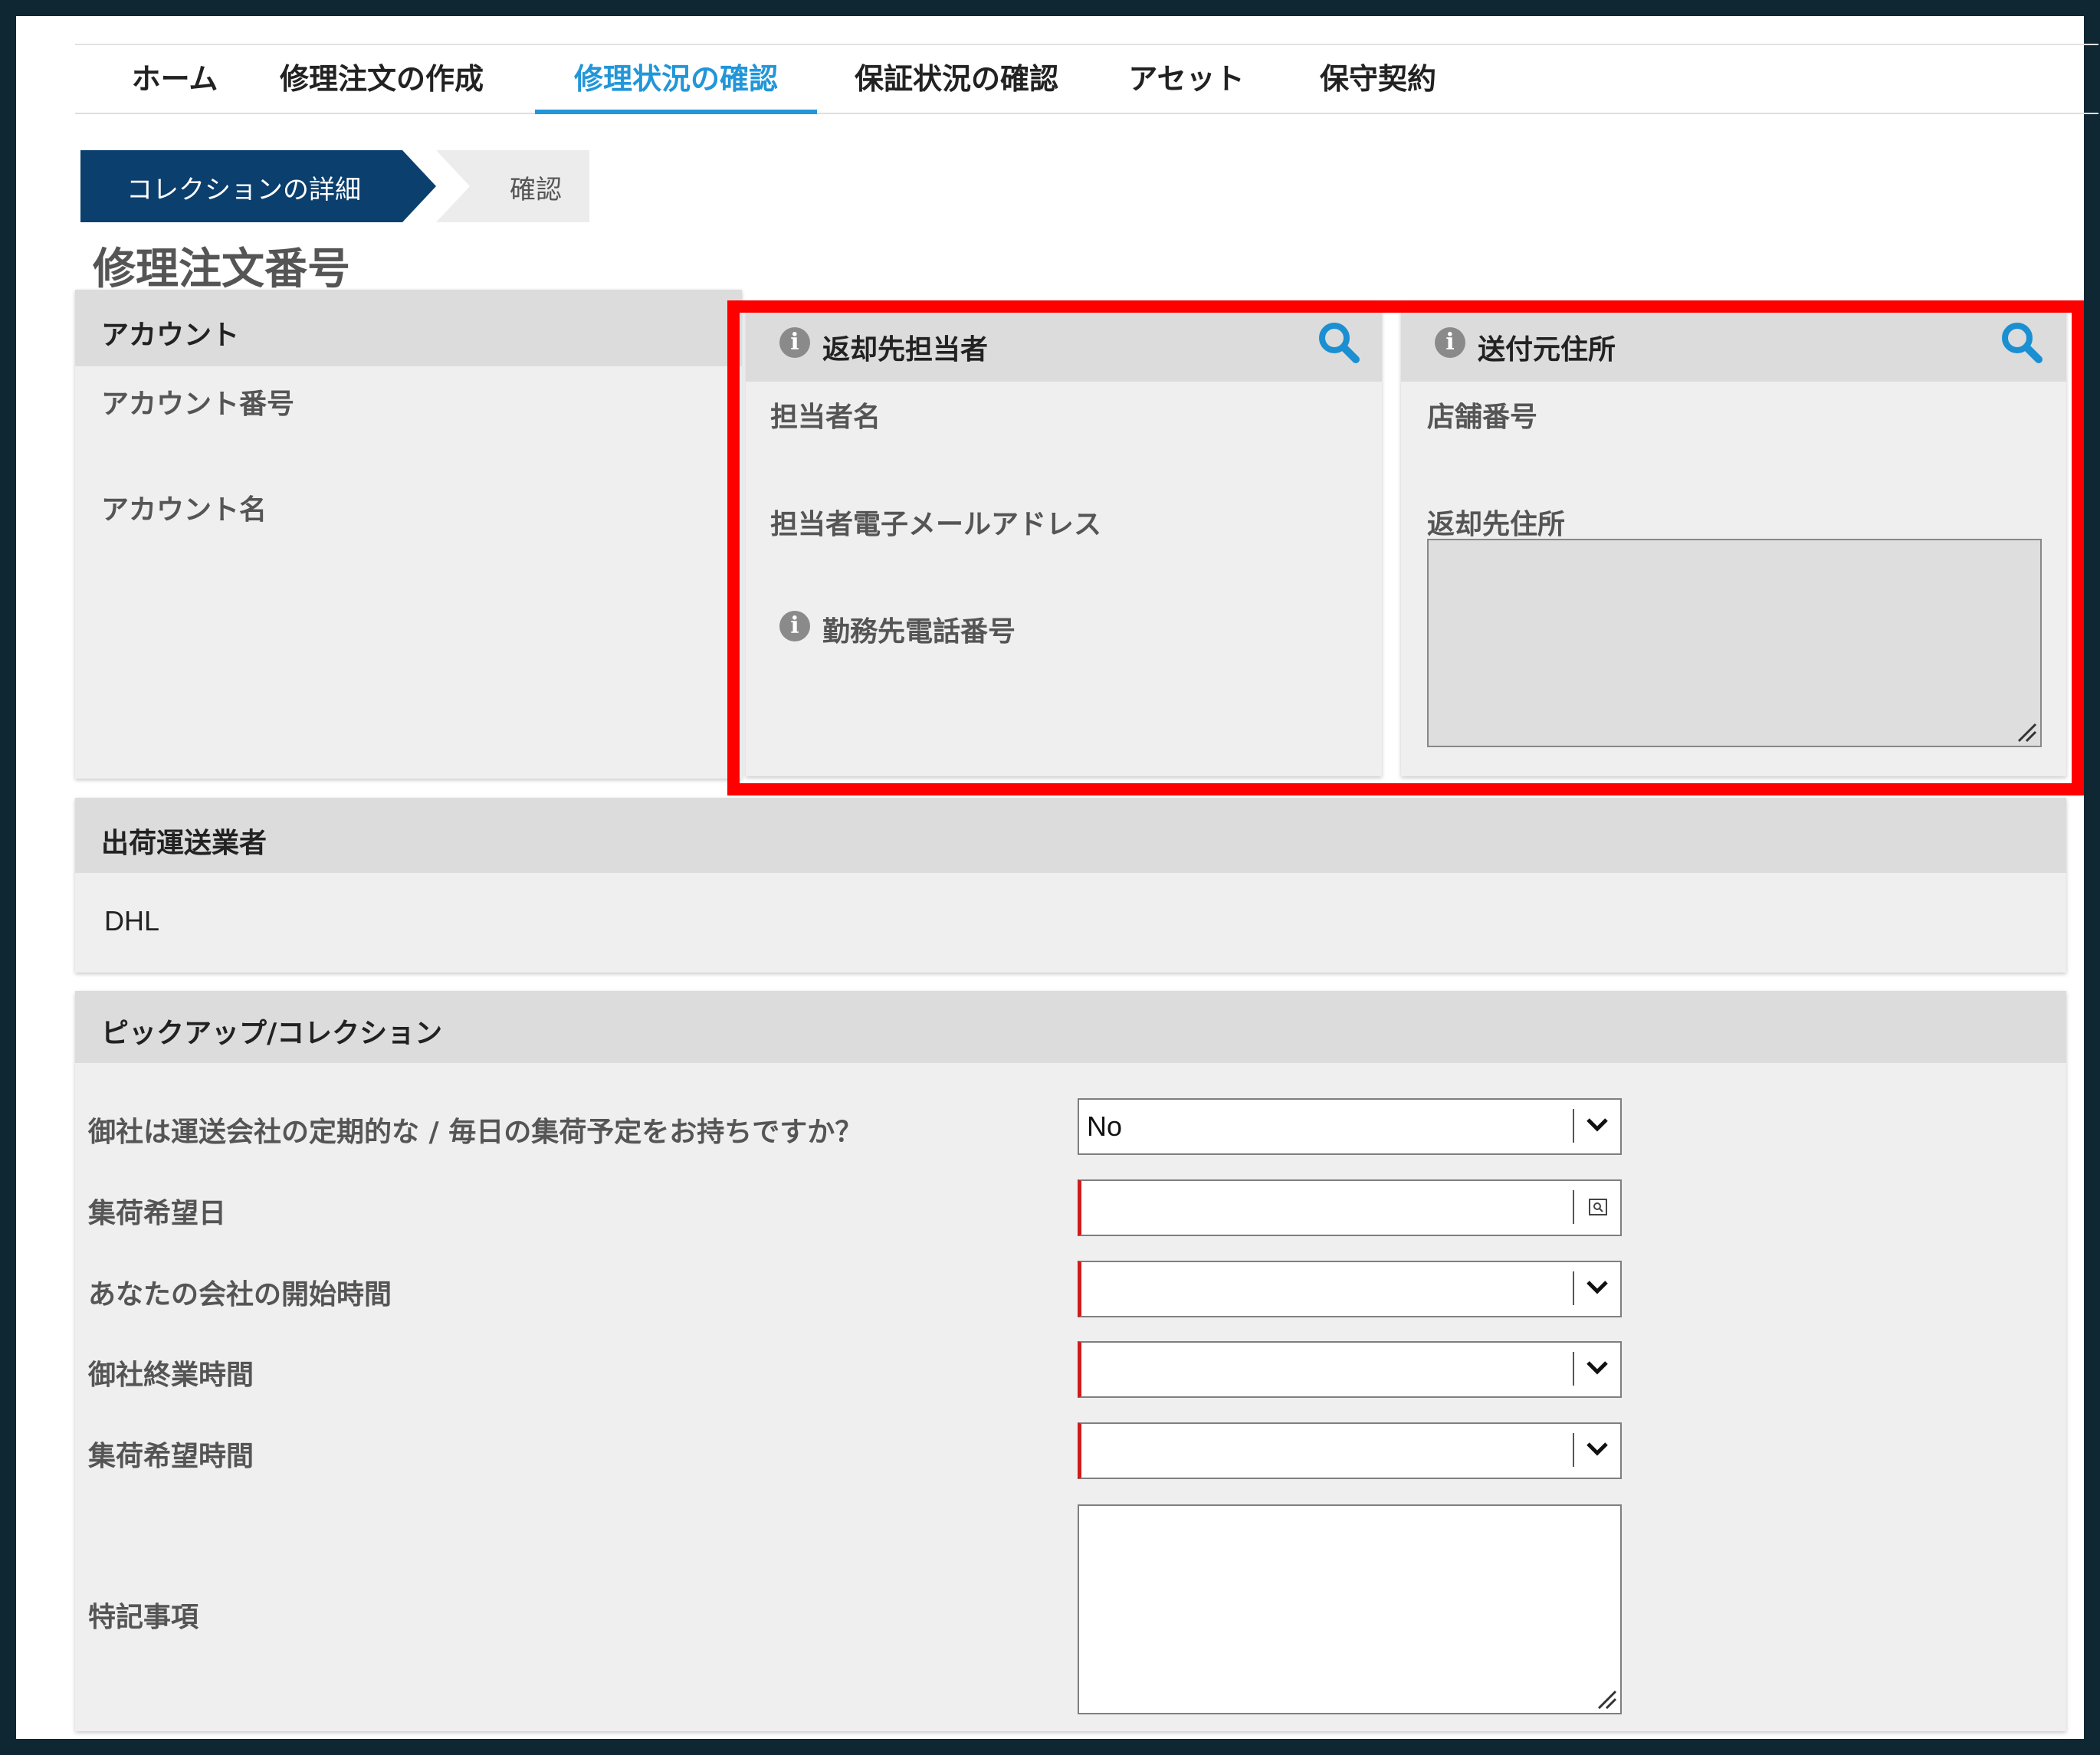 The image size is (2100, 1755). What do you see at coordinates (143, 1617) in the screenshot?
I see `special-notes-label: 特記事項` at bounding box center [143, 1617].